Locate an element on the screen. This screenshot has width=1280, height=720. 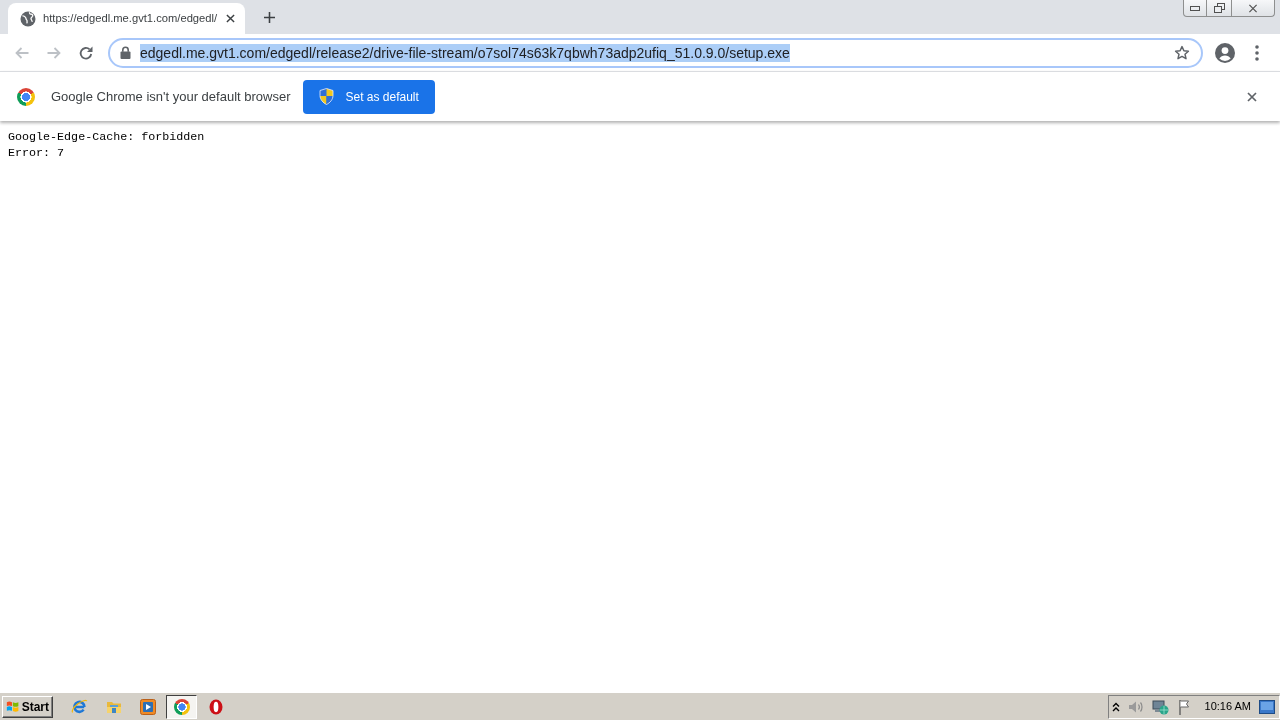
url-text: edgedl.me.gvt1.com/edgedl/release2/drive-file-stream/o7sol74s63k7qbwh73adp2ufiq_51.0.9.0/setup.exe is located at coordinates (465, 52).